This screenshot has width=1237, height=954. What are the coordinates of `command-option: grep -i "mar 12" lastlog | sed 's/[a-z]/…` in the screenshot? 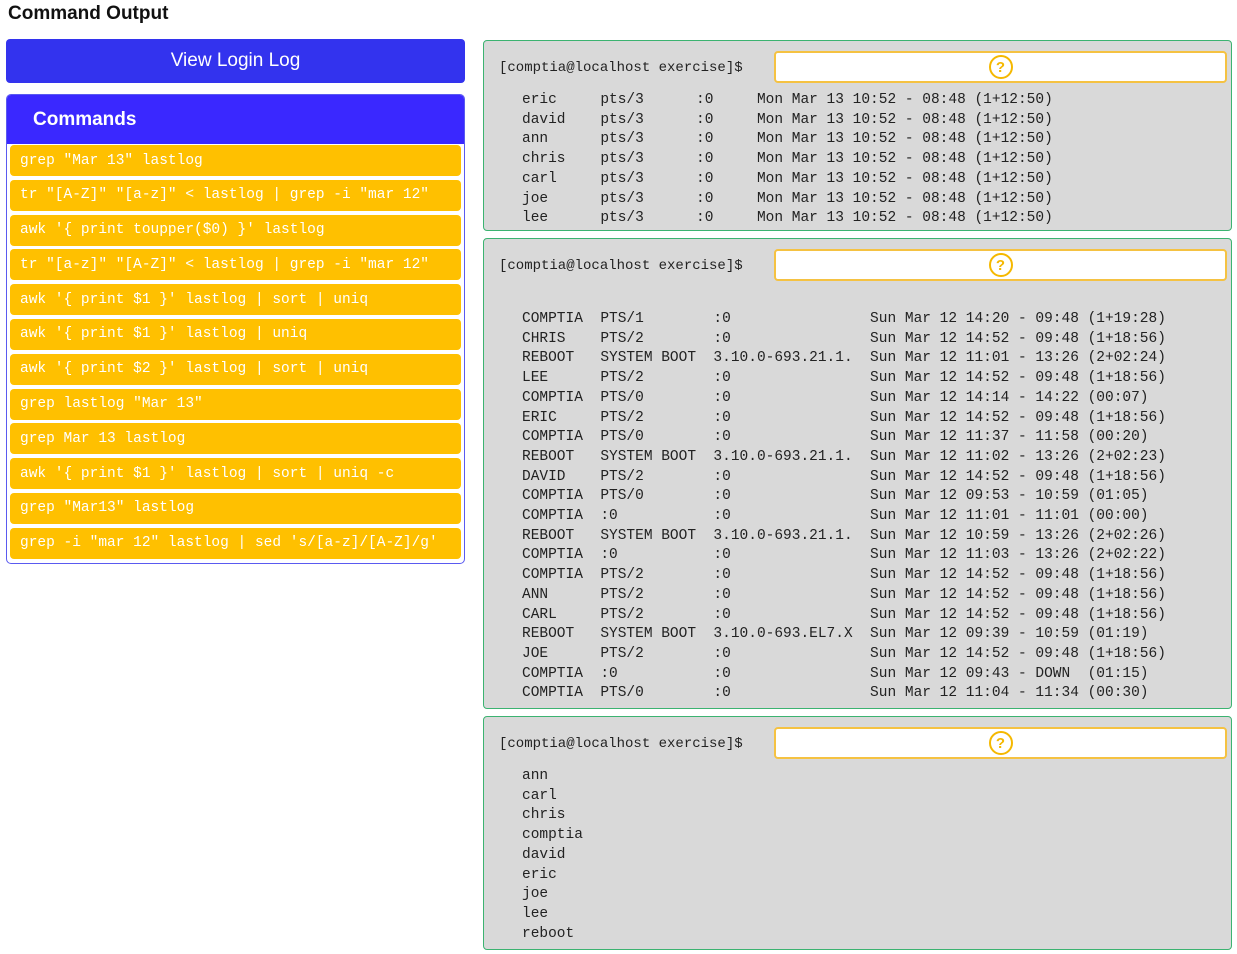 It's located at (235, 543).